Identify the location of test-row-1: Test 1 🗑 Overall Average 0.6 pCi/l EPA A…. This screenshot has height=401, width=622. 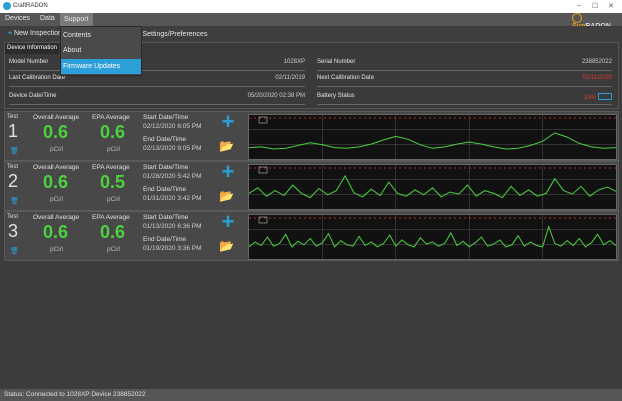
(311, 136).